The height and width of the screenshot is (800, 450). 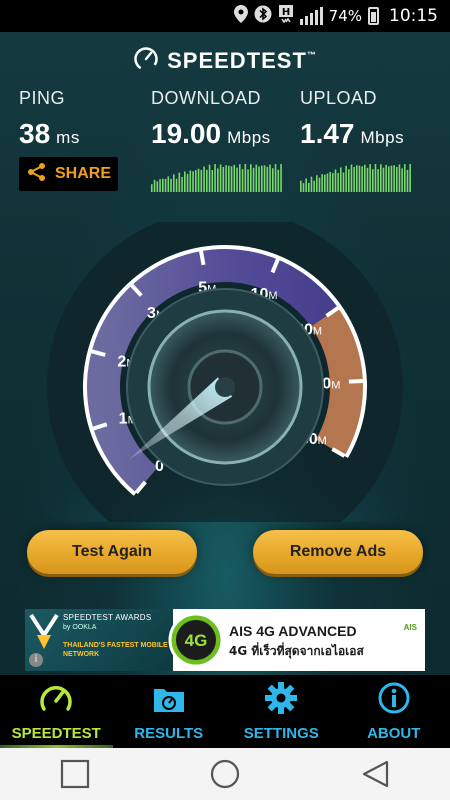 What do you see at coordinates (327, 133) in the screenshot?
I see `upload-value: 1.47` at bounding box center [327, 133].